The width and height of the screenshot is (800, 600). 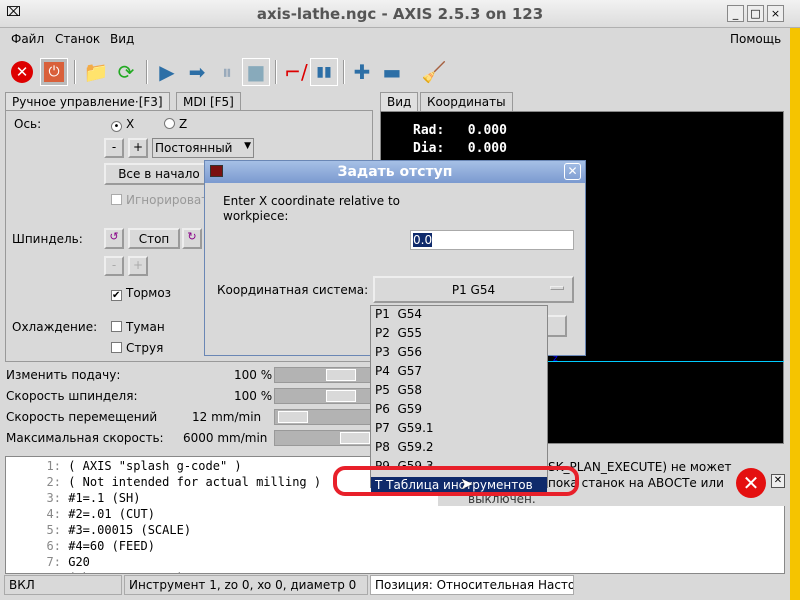 What do you see at coordinates (192, 238) in the screenshot?
I see `spindle-cw-icon: ↻` at bounding box center [192, 238].